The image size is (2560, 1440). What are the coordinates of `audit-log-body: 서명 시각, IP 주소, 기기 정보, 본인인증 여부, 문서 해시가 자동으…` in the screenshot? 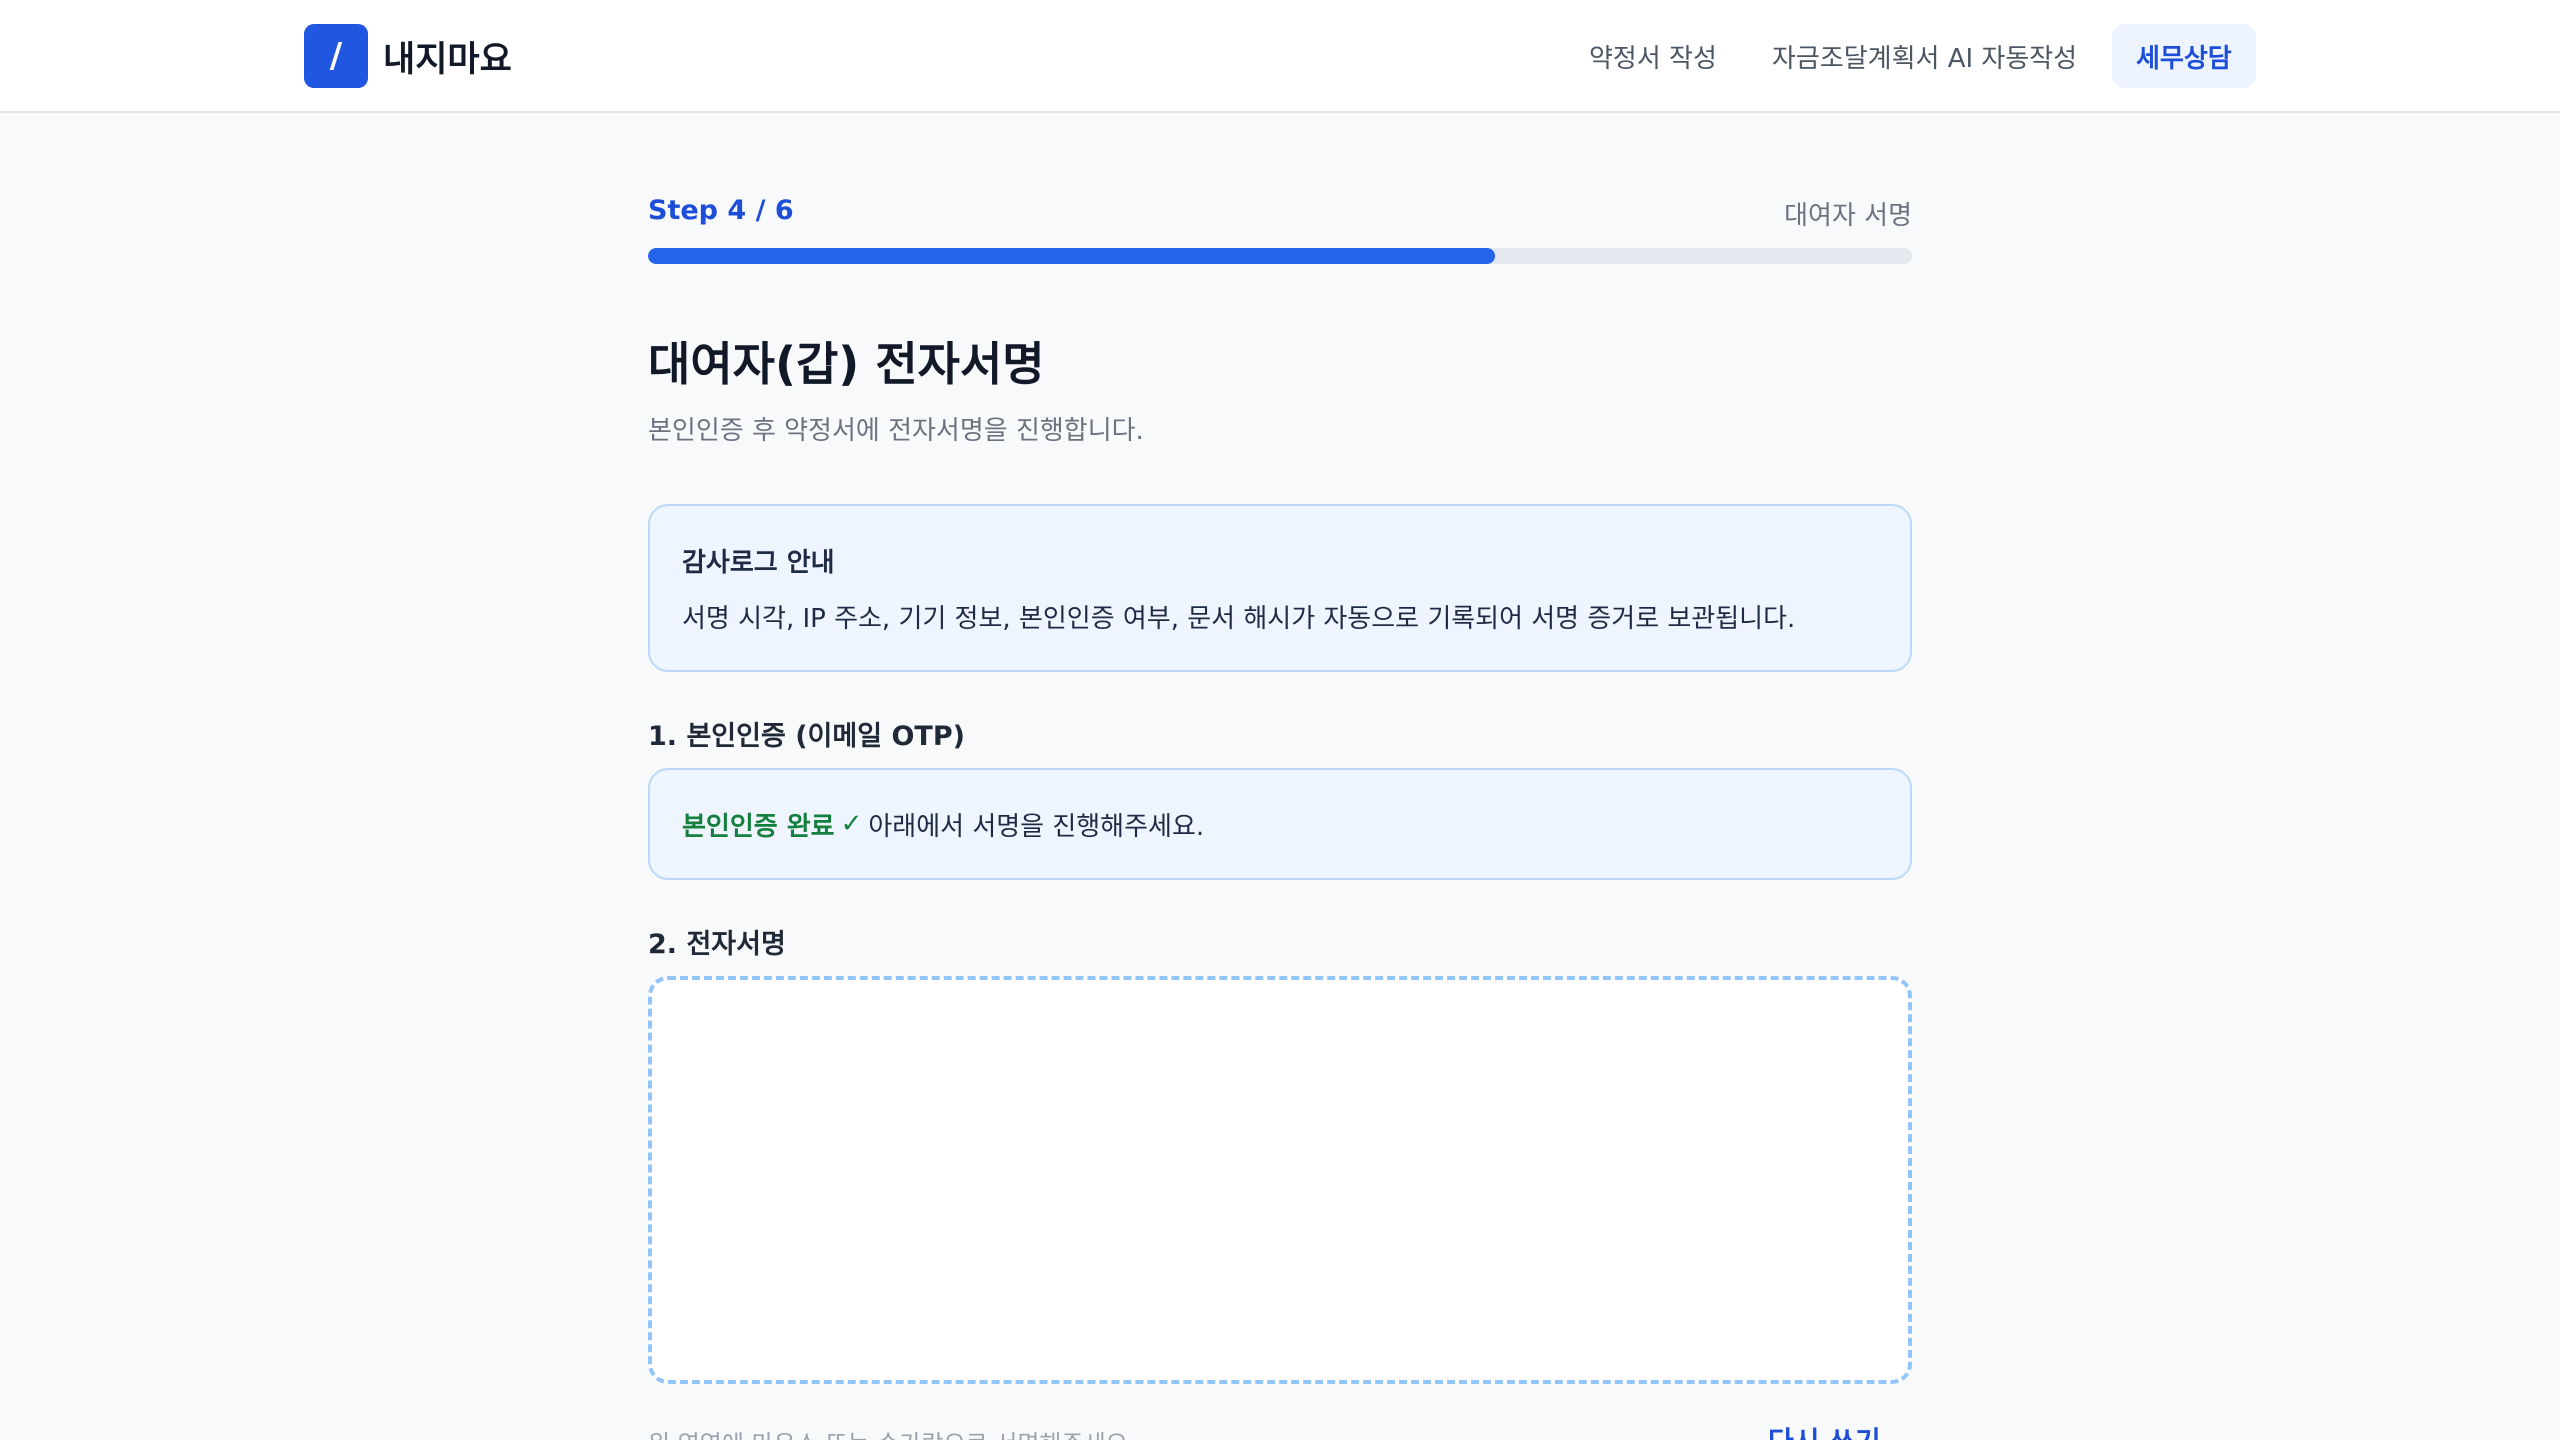 It's located at (1239, 619).